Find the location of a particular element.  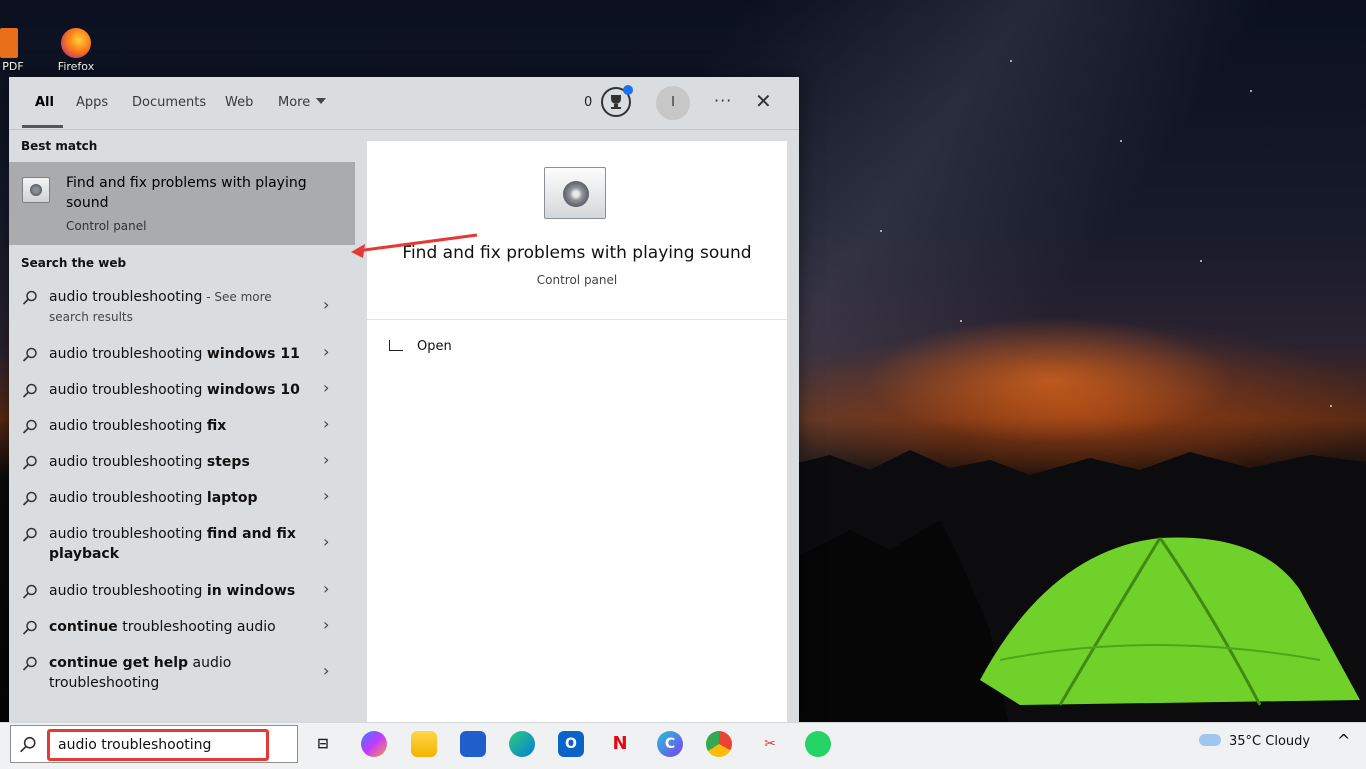

canva-icon: C is located at coordinates (670, 744).